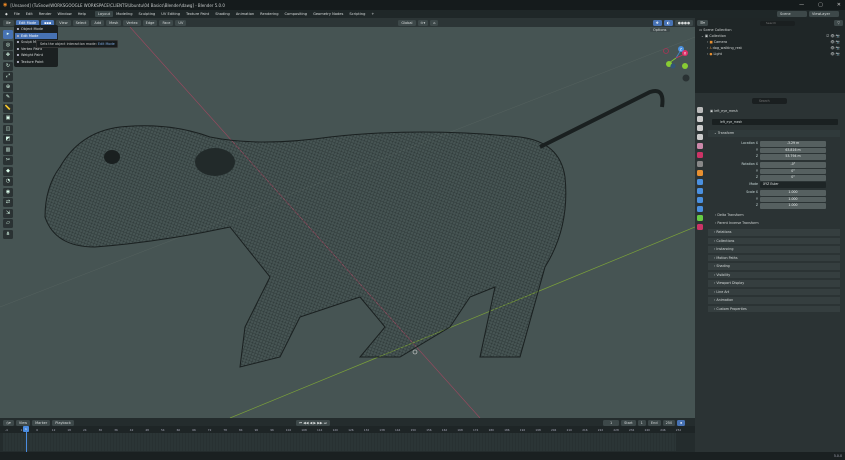  What do you see at coordinates (8, 108) in the screenshot?
I see `measure-tool-icon: 📏` at bounding box center [8, 108].